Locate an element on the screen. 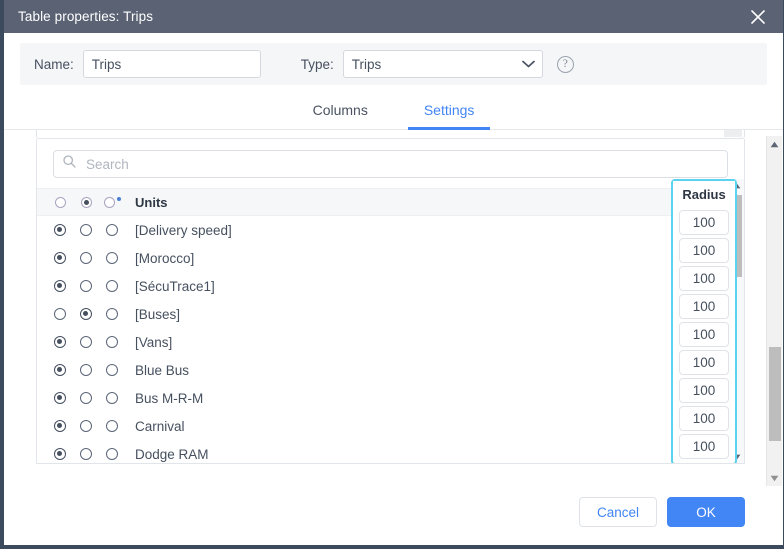 The width and height of the screenshot is (784, 549). dialog-footer: Cancel OK is located at coordinates (393, 512).